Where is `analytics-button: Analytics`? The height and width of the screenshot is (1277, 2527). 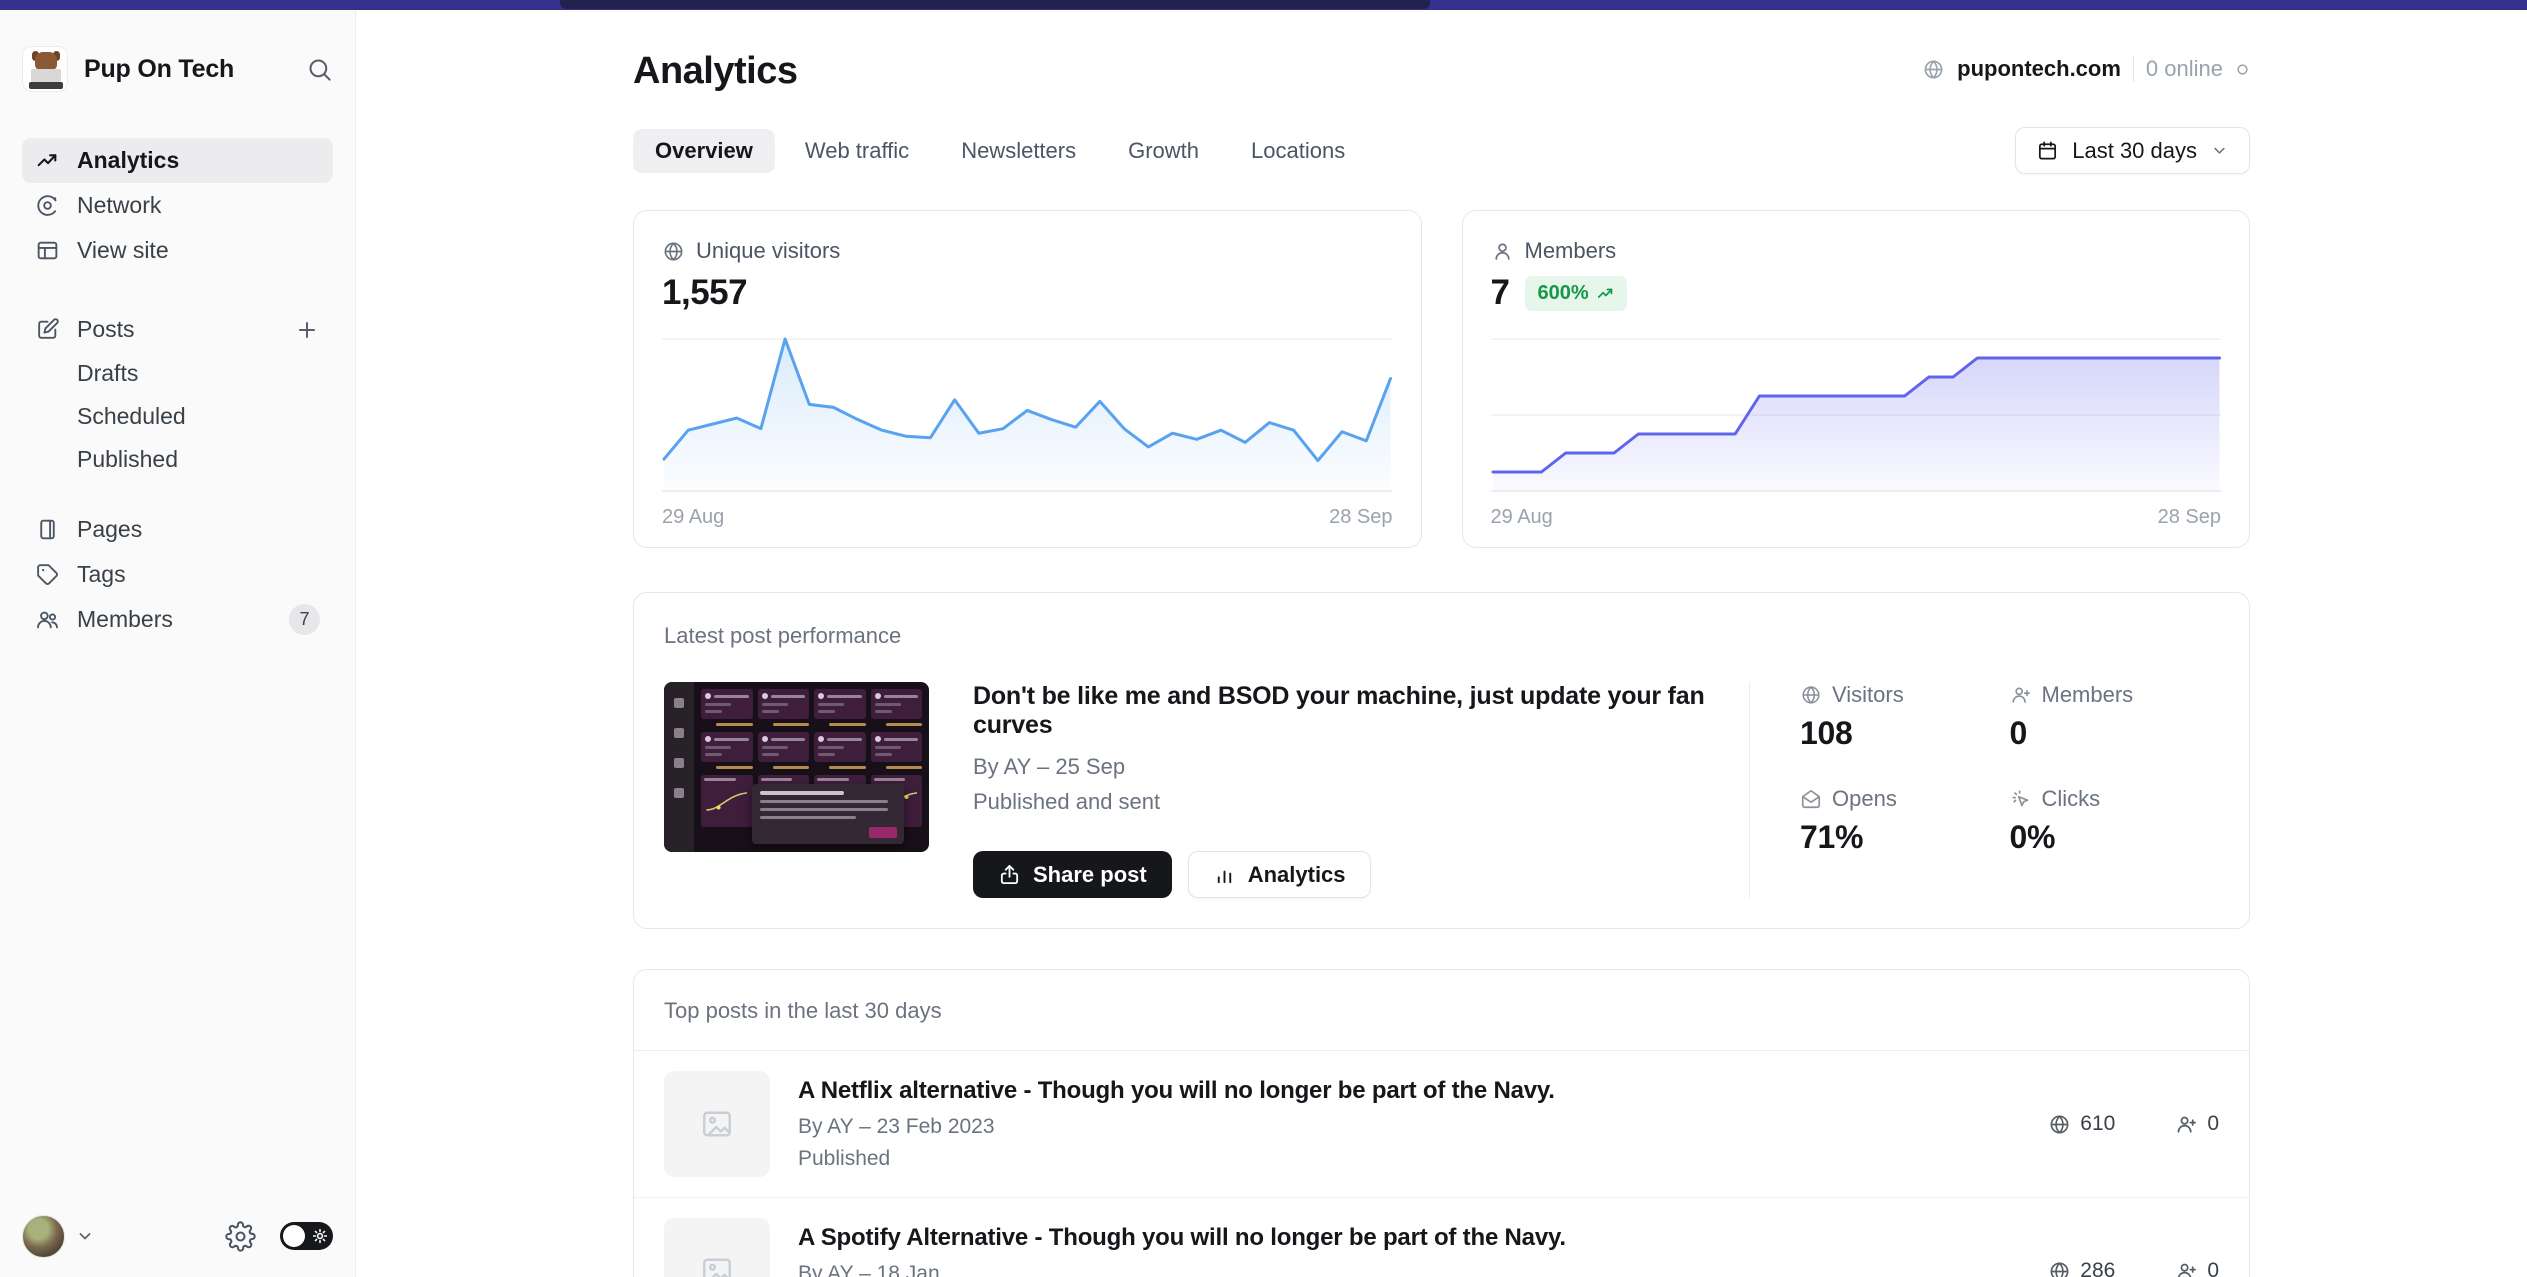
analytics-button: Analytics is located at coordinates (1279, 874).